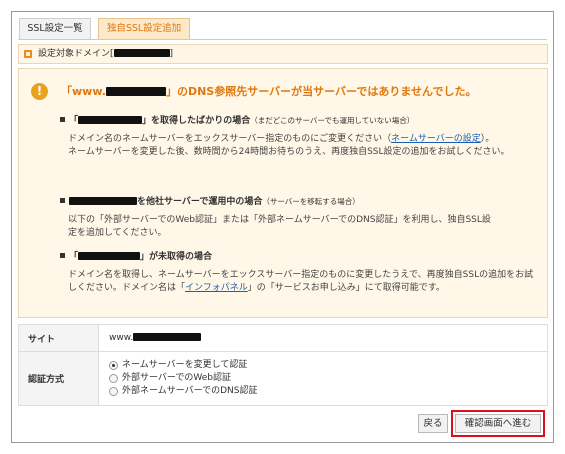  Describe the element at coordinates (237, 119) in the screenshot. I see `case-just-acquired-title: 「」を取得したばかりの場合（まだどこのサーバーでも運用していない場合）` at that location.